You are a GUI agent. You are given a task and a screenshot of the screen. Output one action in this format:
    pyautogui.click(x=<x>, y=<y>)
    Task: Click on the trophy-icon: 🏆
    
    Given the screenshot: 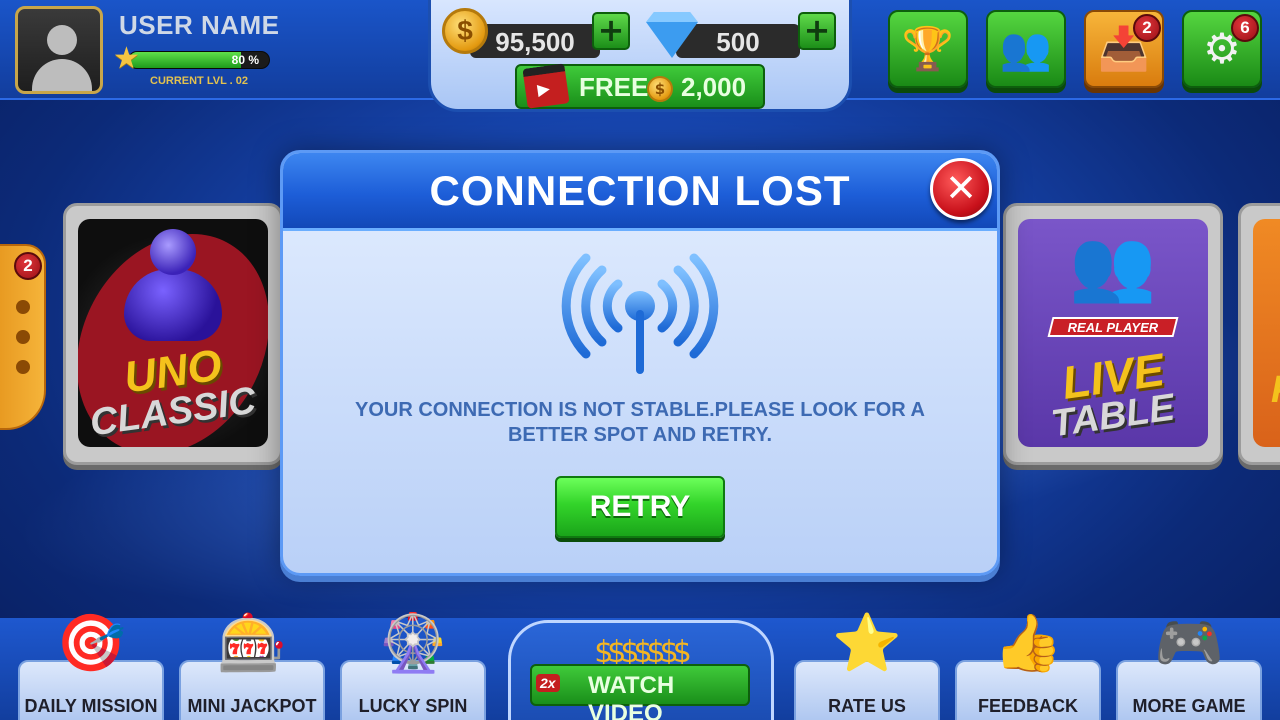 What is the action you would take?
    pyautogui.click(x=928, y=48)
    